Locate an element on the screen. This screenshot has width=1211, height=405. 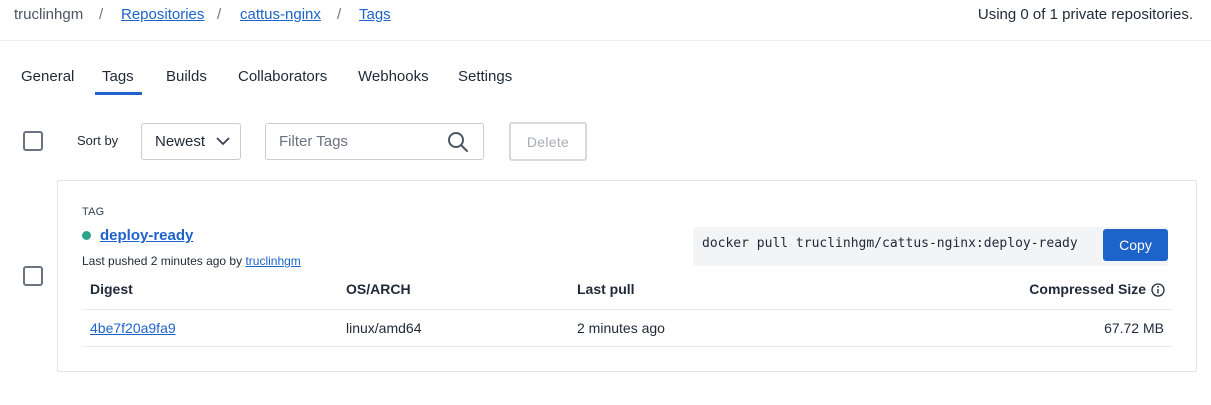
column-header-last-pull: Last pull is located at coordinates (606, 289).